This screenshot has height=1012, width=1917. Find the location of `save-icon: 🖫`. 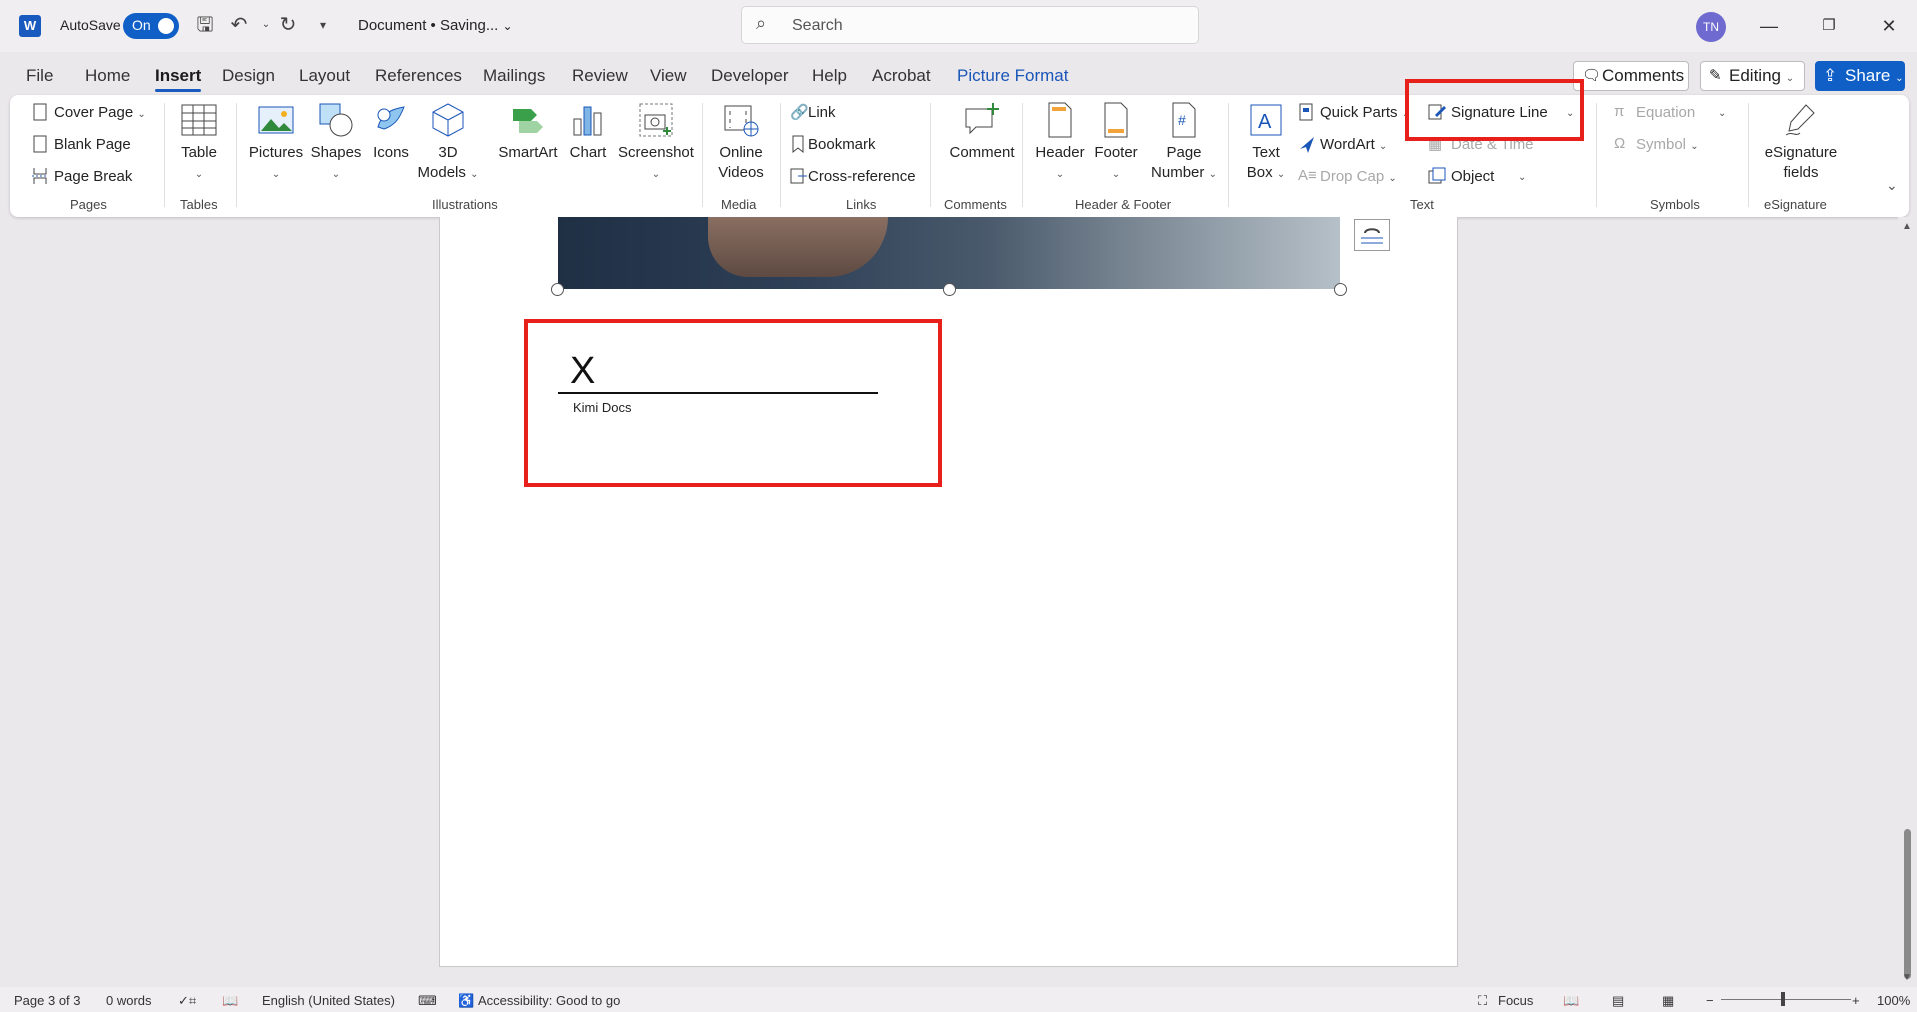

save-icon: 🖫 is located at coordinates (205, 25).